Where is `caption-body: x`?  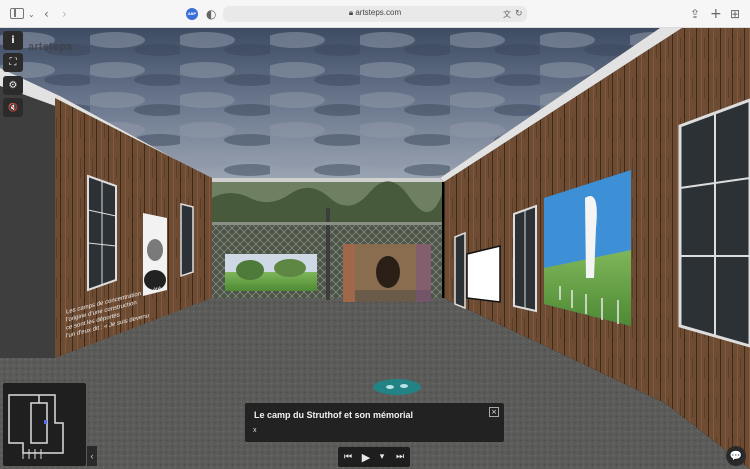 caption-body: x is located at coordinates (255, 430).